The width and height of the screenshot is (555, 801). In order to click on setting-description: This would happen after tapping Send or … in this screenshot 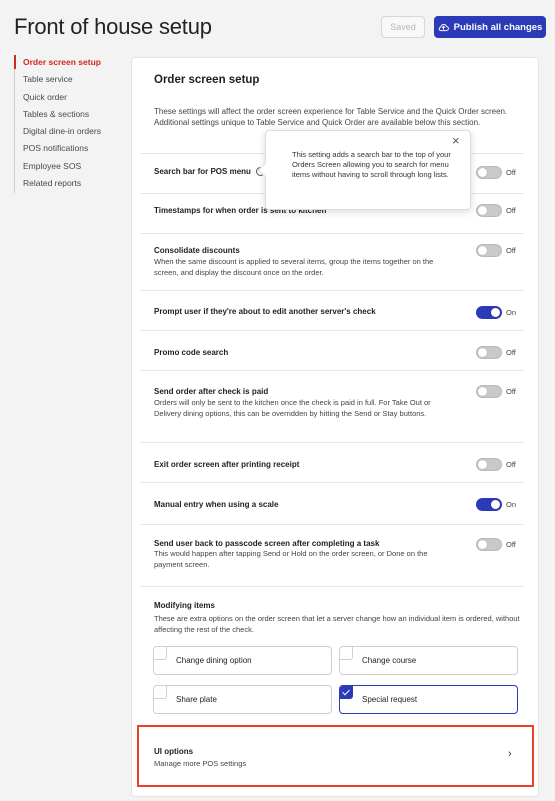, I will do `click(291, 559)`.